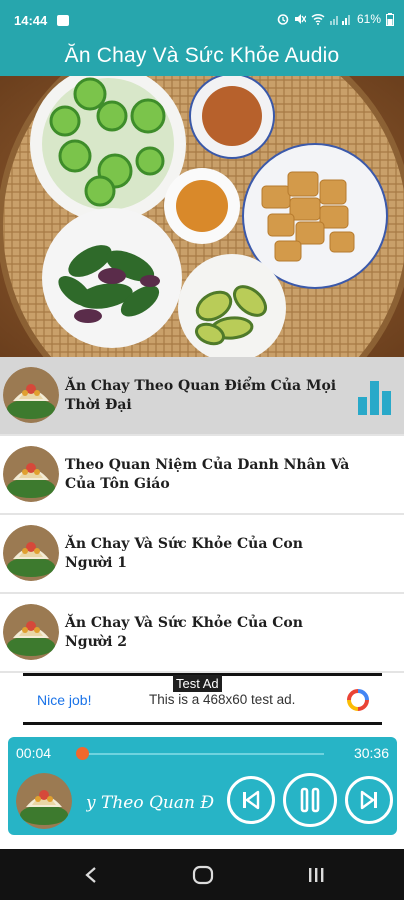  Describe the element at coordinates (197, 683) in the screenshot. I see `ad-tag-label: Test Ad` at that location.